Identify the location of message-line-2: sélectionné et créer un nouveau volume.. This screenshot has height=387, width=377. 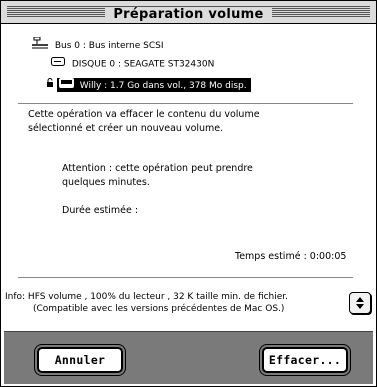
(126, 128).